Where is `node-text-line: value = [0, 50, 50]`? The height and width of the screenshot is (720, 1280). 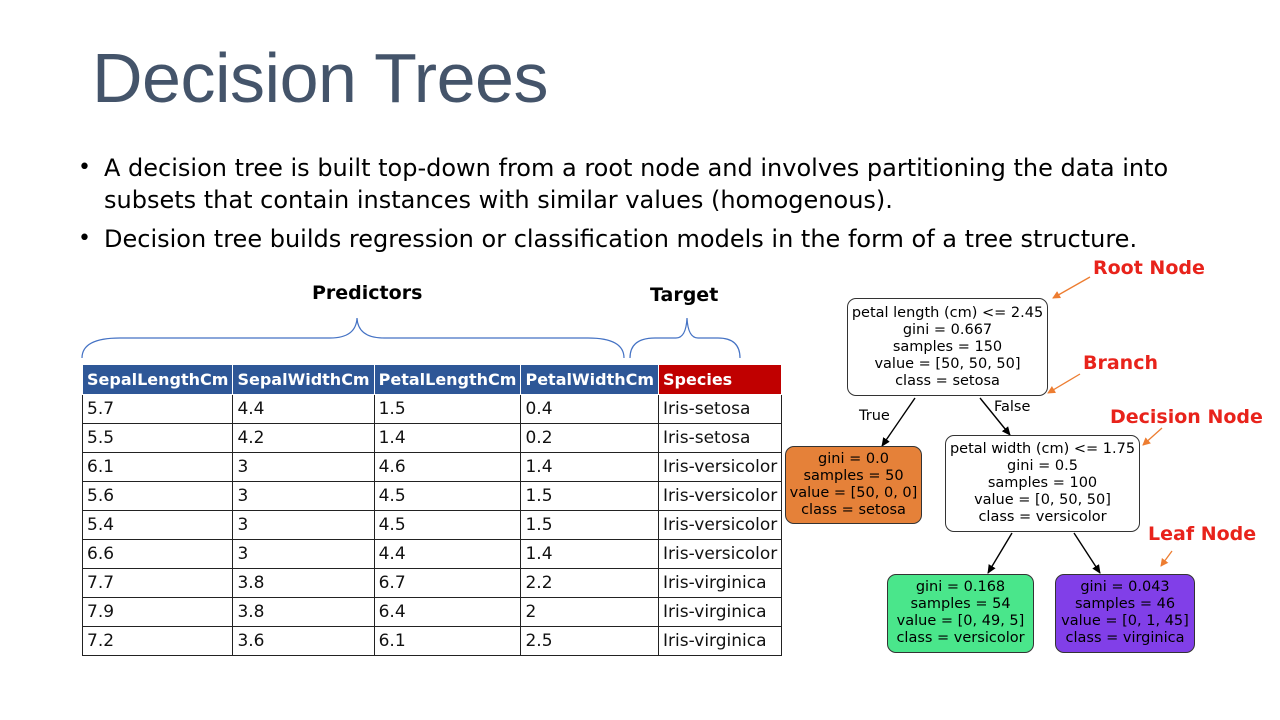
node-text-line: value = [0, 50, 50] is located at coordinates (1042, 500).